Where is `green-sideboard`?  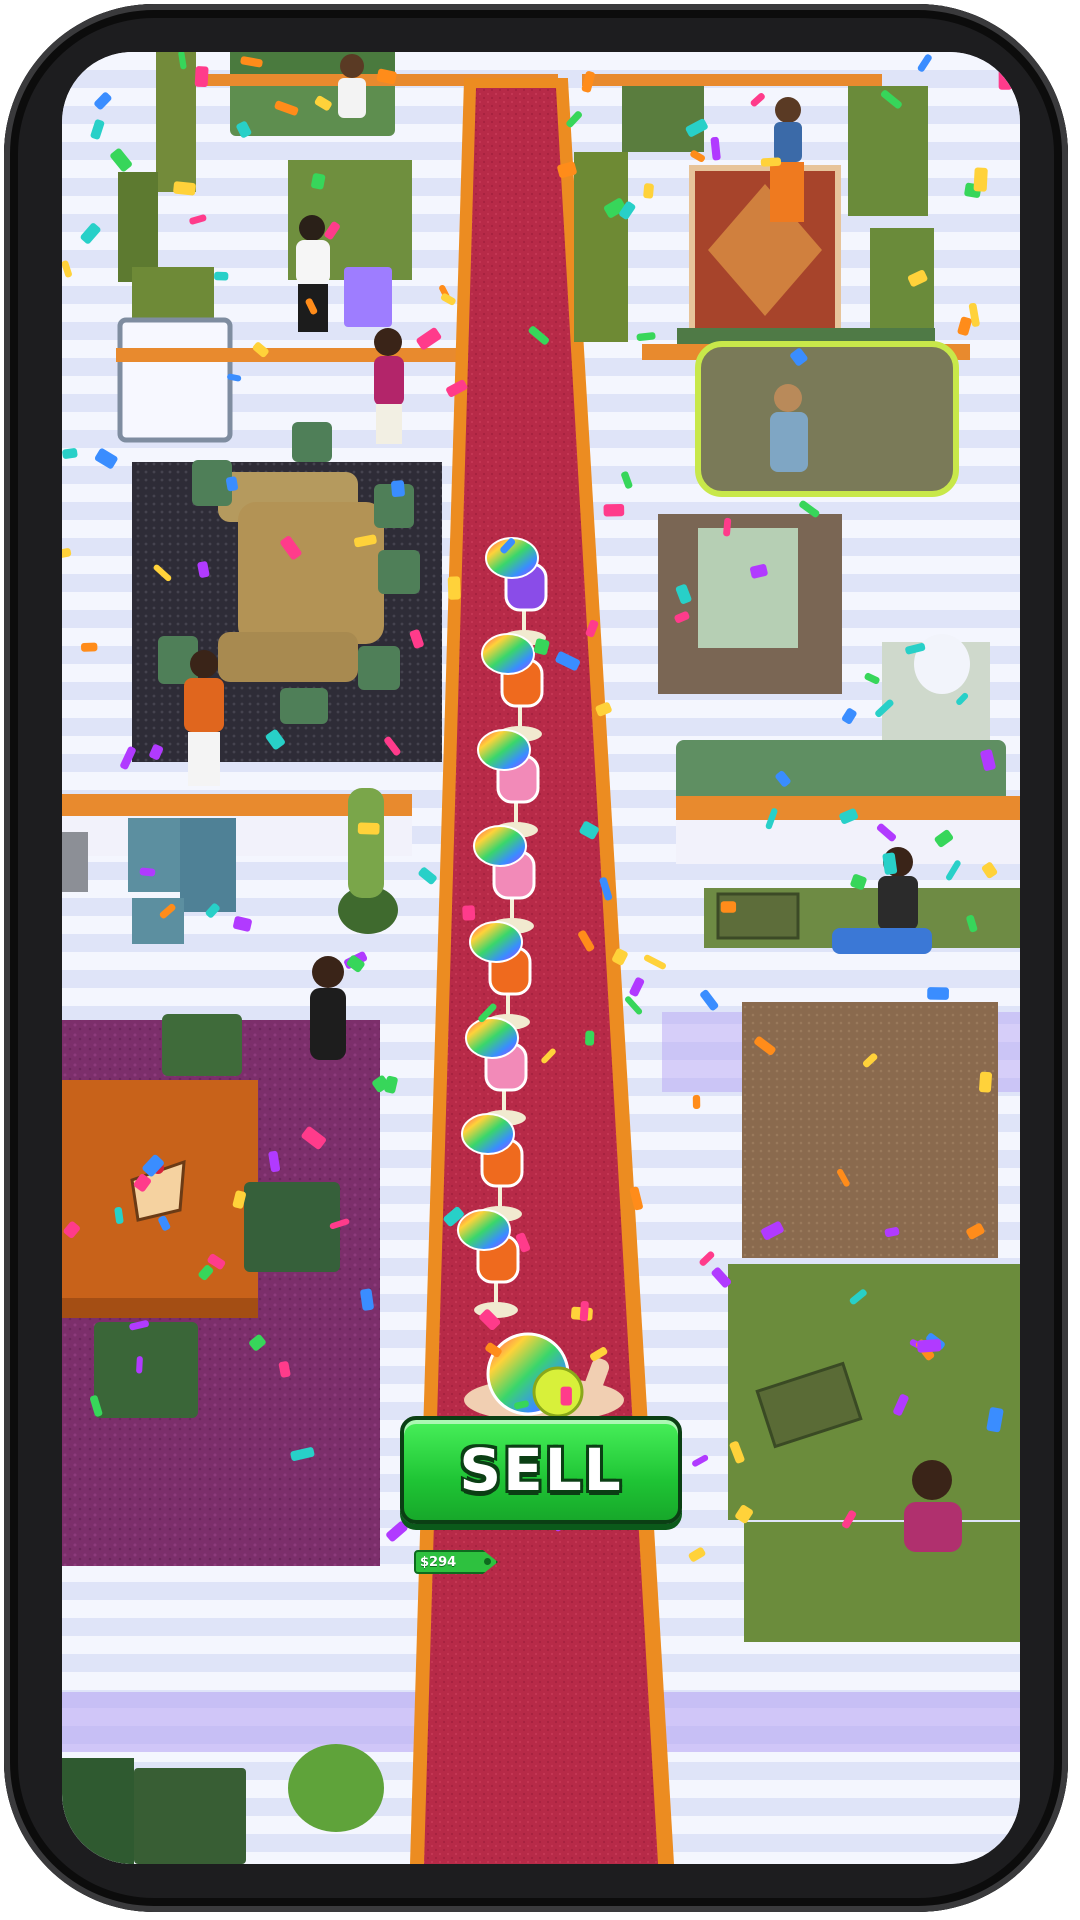
green-sideboard is located at coordinates (663, 119).